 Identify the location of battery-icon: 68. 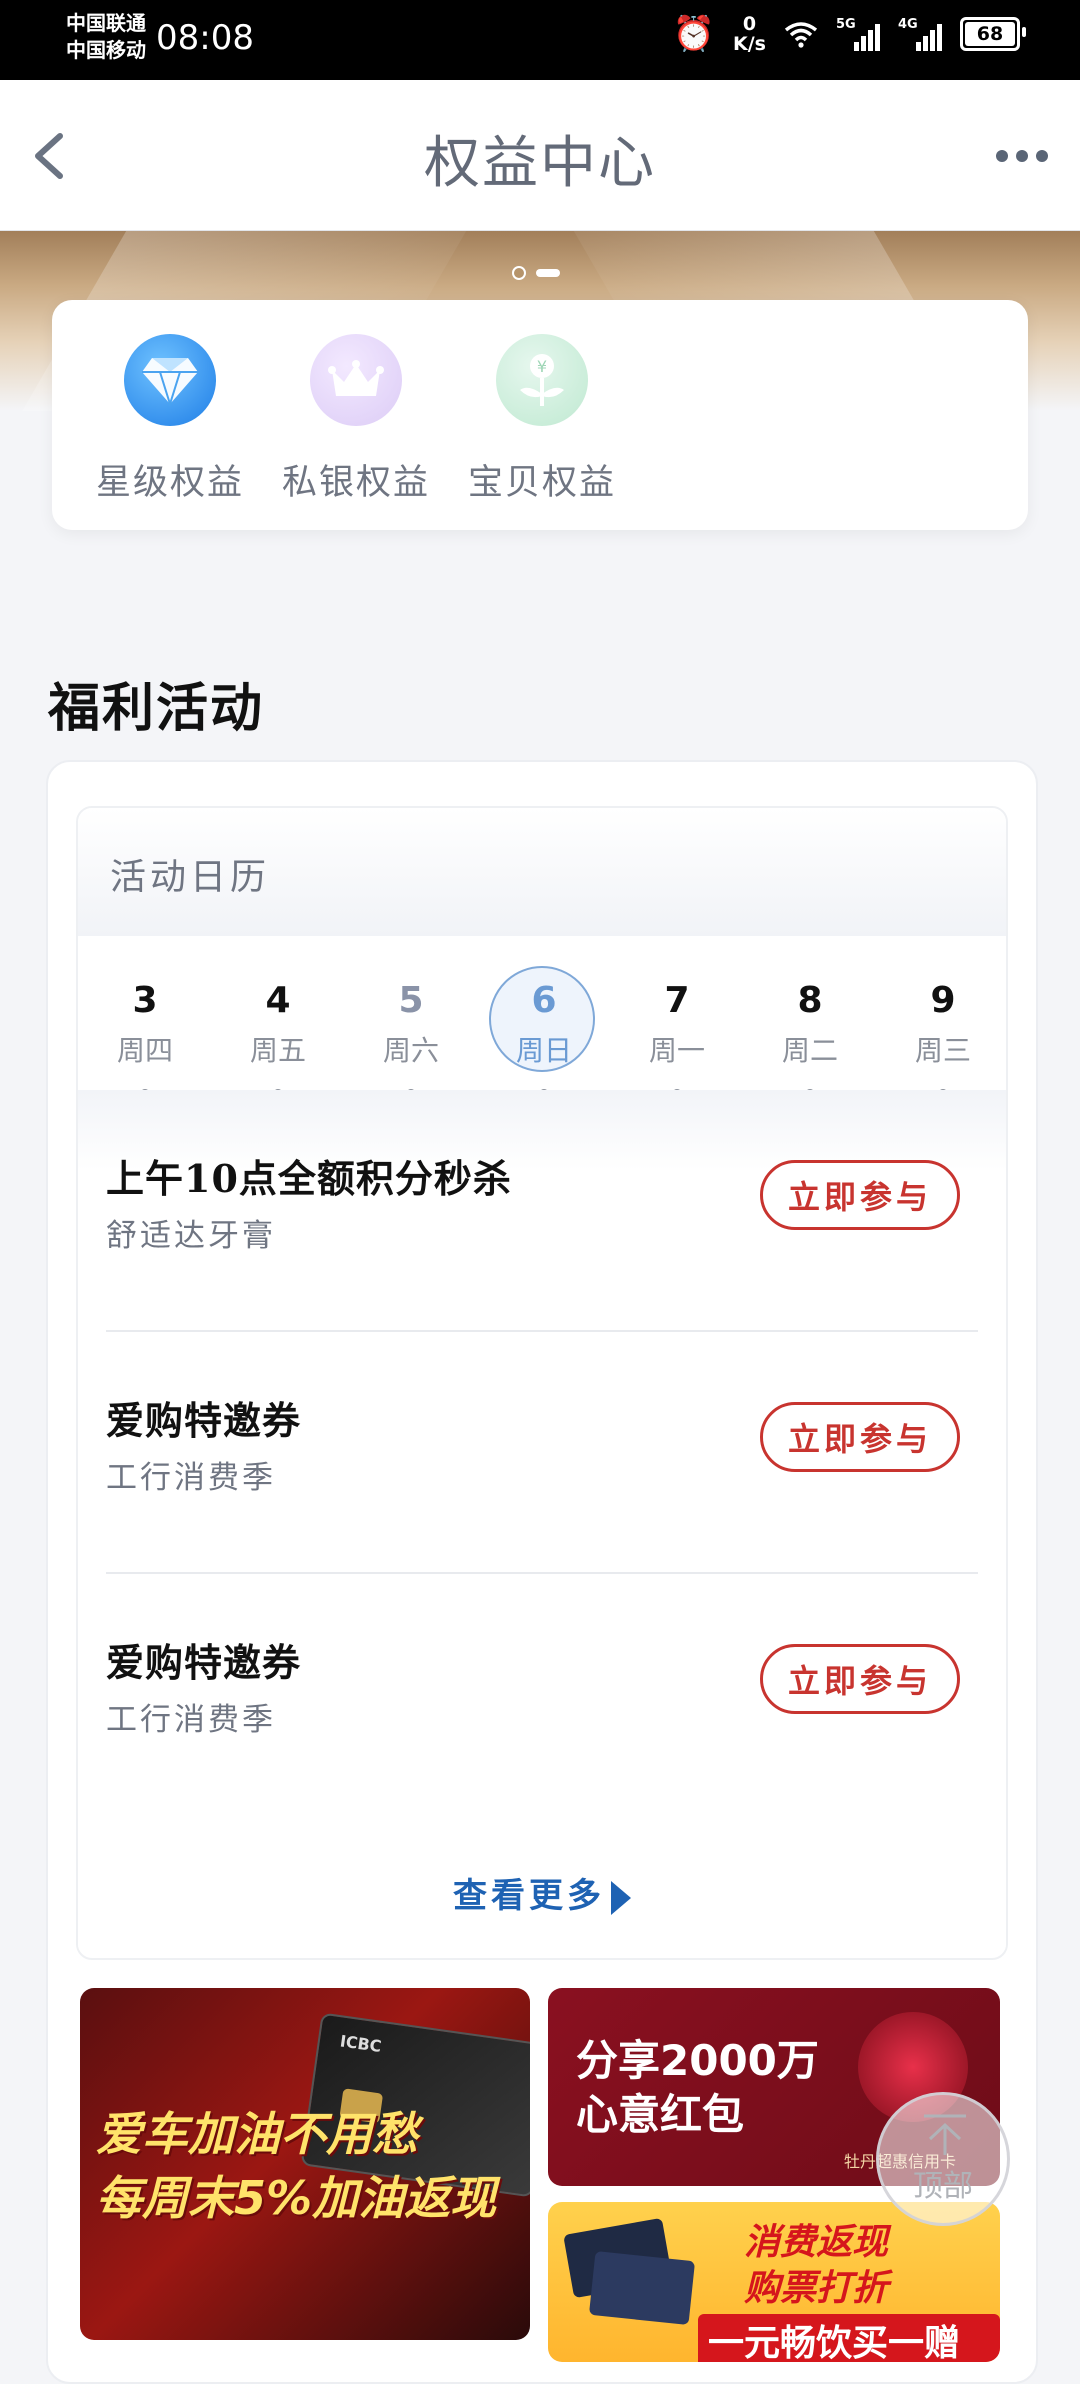
(993, 34).